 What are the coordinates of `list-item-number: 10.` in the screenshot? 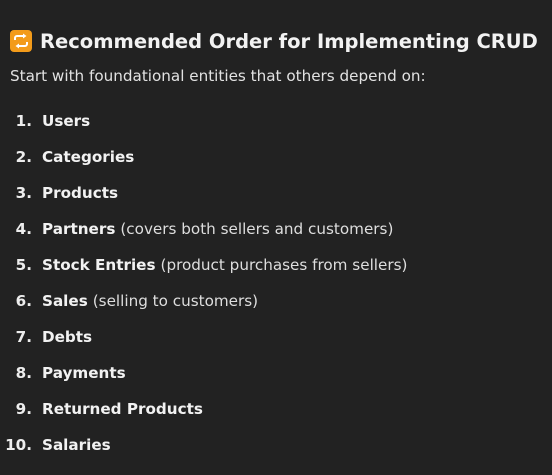 It's located at (18, 445).